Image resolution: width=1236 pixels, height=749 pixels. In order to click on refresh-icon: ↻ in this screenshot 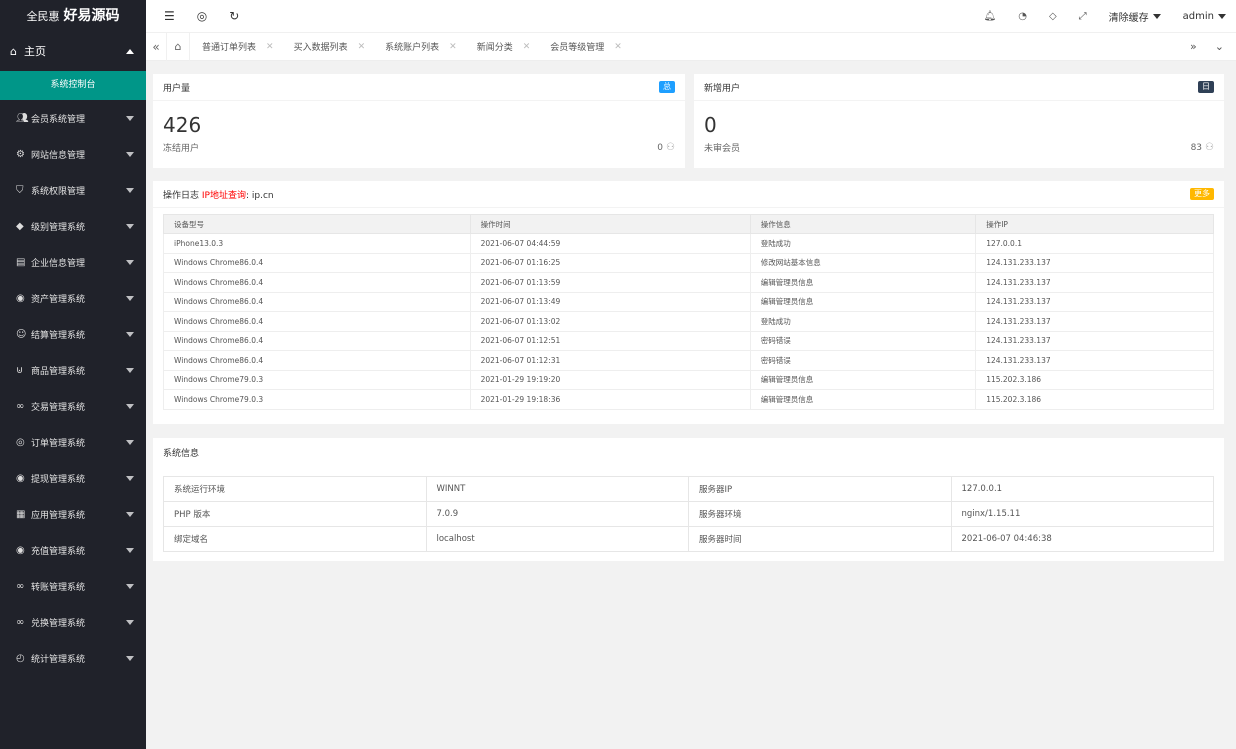, I will do `click(234, 16)`.